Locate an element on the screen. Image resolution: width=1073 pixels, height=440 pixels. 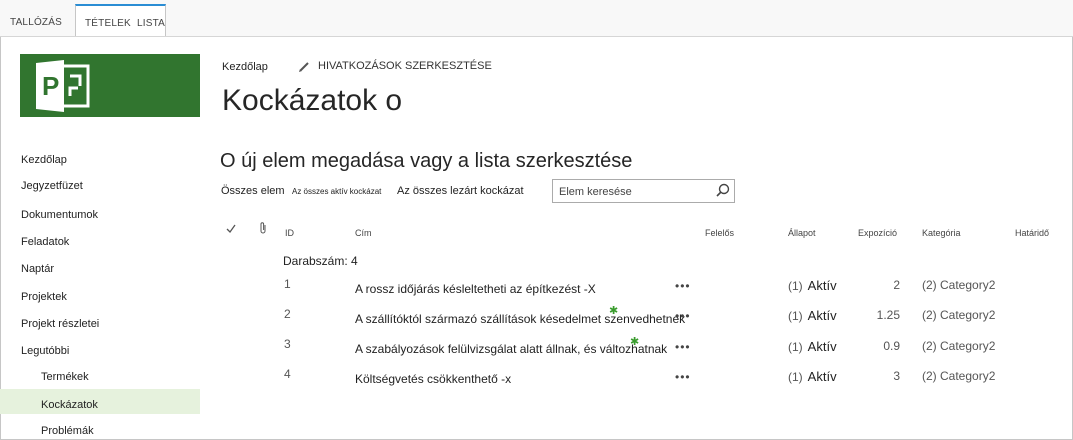
search-box is located at coordinates (643, 191).